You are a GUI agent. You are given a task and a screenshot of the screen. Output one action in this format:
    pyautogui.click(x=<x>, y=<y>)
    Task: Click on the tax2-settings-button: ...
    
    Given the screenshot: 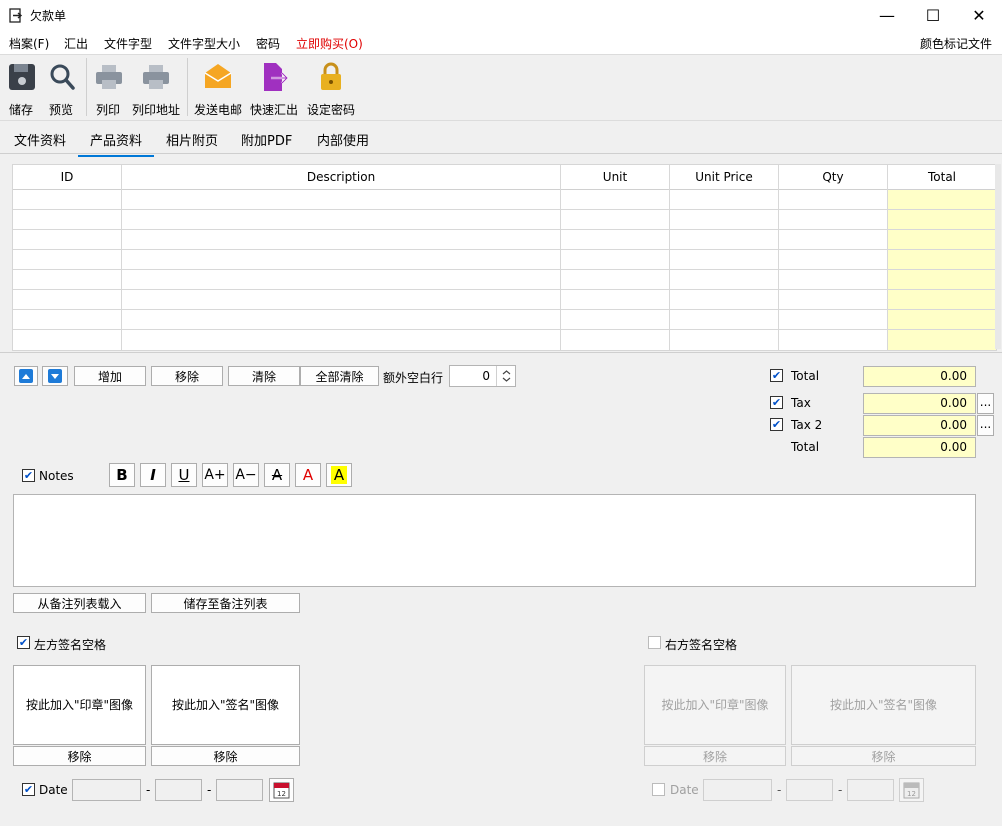 What is the action you would take?
    pyautogui.click(x=985, y=425)
    